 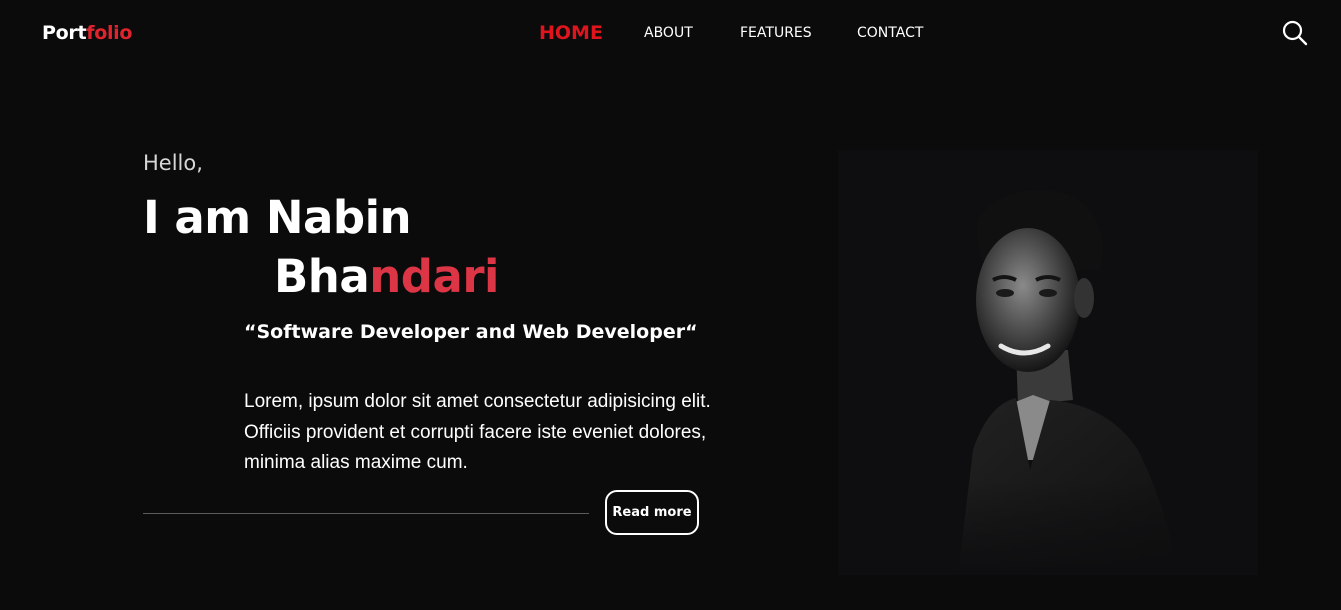 What do you see at coordinates (434, 276) in the screenshot?
I see `name-line-2-red: ndari` at bounding box center [434, 276].